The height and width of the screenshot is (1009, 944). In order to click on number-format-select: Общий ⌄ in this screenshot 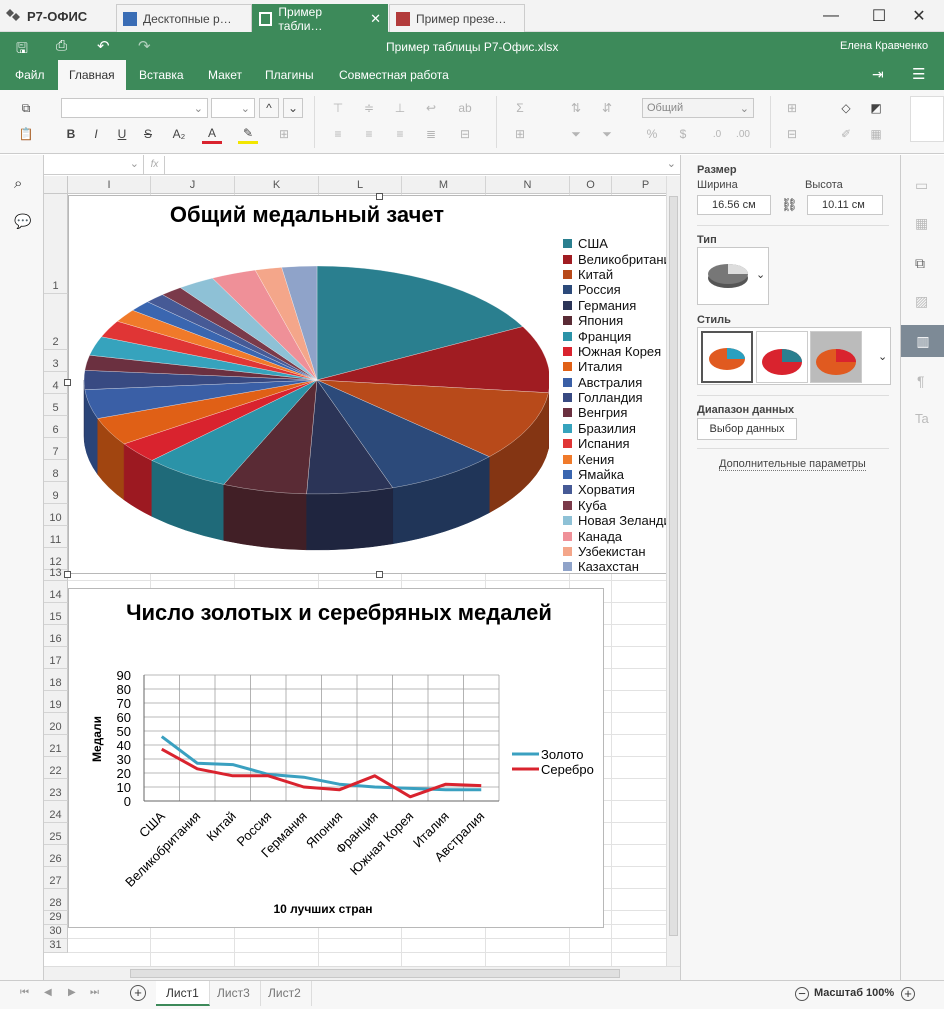, I will do `click(698, 108)`.